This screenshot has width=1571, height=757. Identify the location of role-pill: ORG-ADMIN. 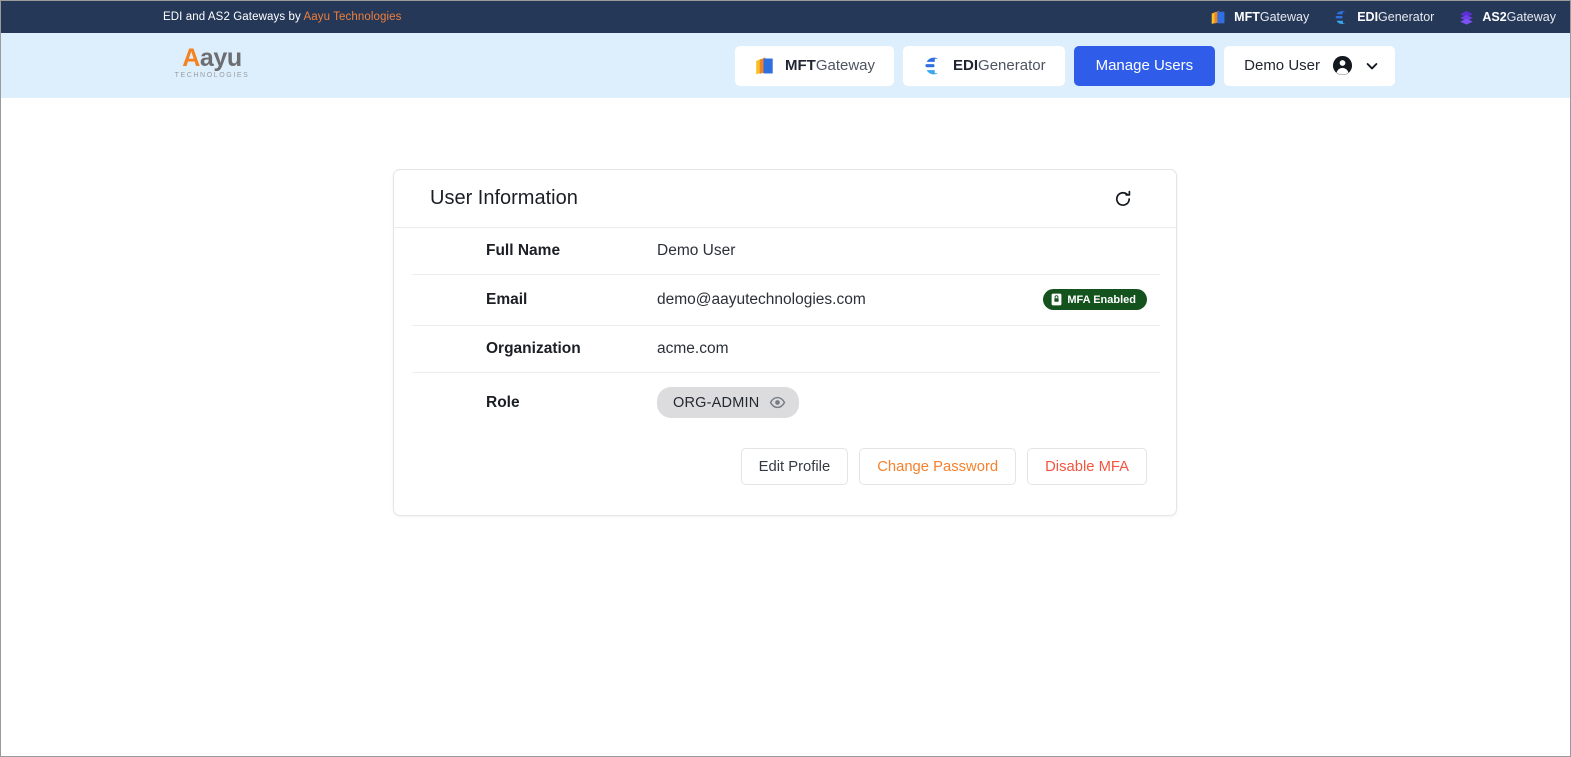
(728, 402).